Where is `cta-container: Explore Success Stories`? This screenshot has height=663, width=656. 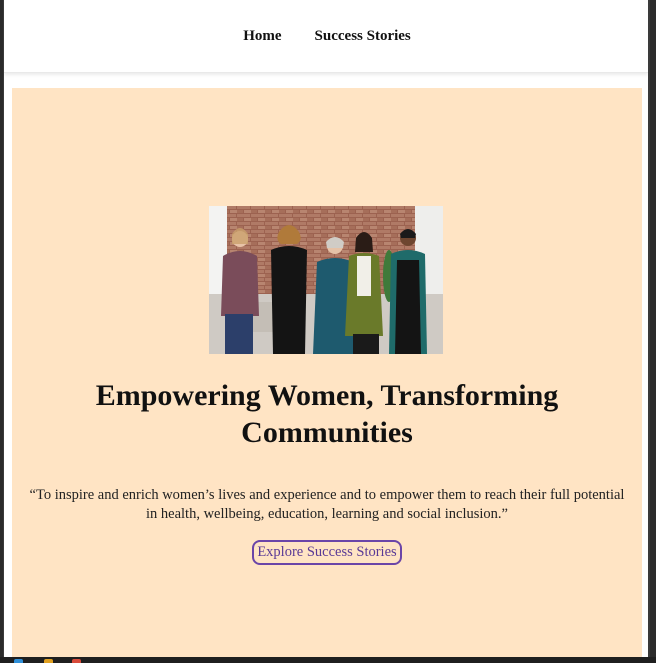 cta-container: Explore Success Stories is located at coordinates (327, 552).